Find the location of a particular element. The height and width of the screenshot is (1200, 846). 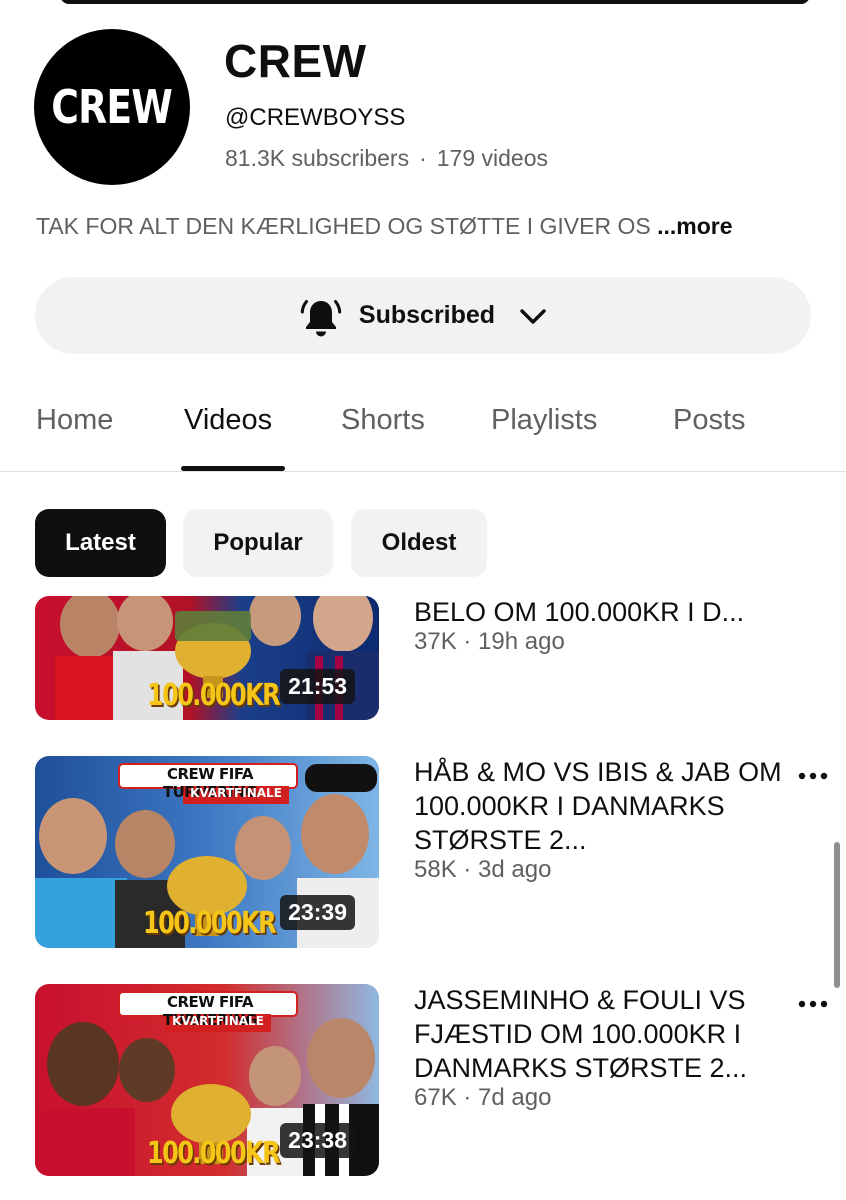

filter-chip-latest: Latest is located at coordinates (100, 543).